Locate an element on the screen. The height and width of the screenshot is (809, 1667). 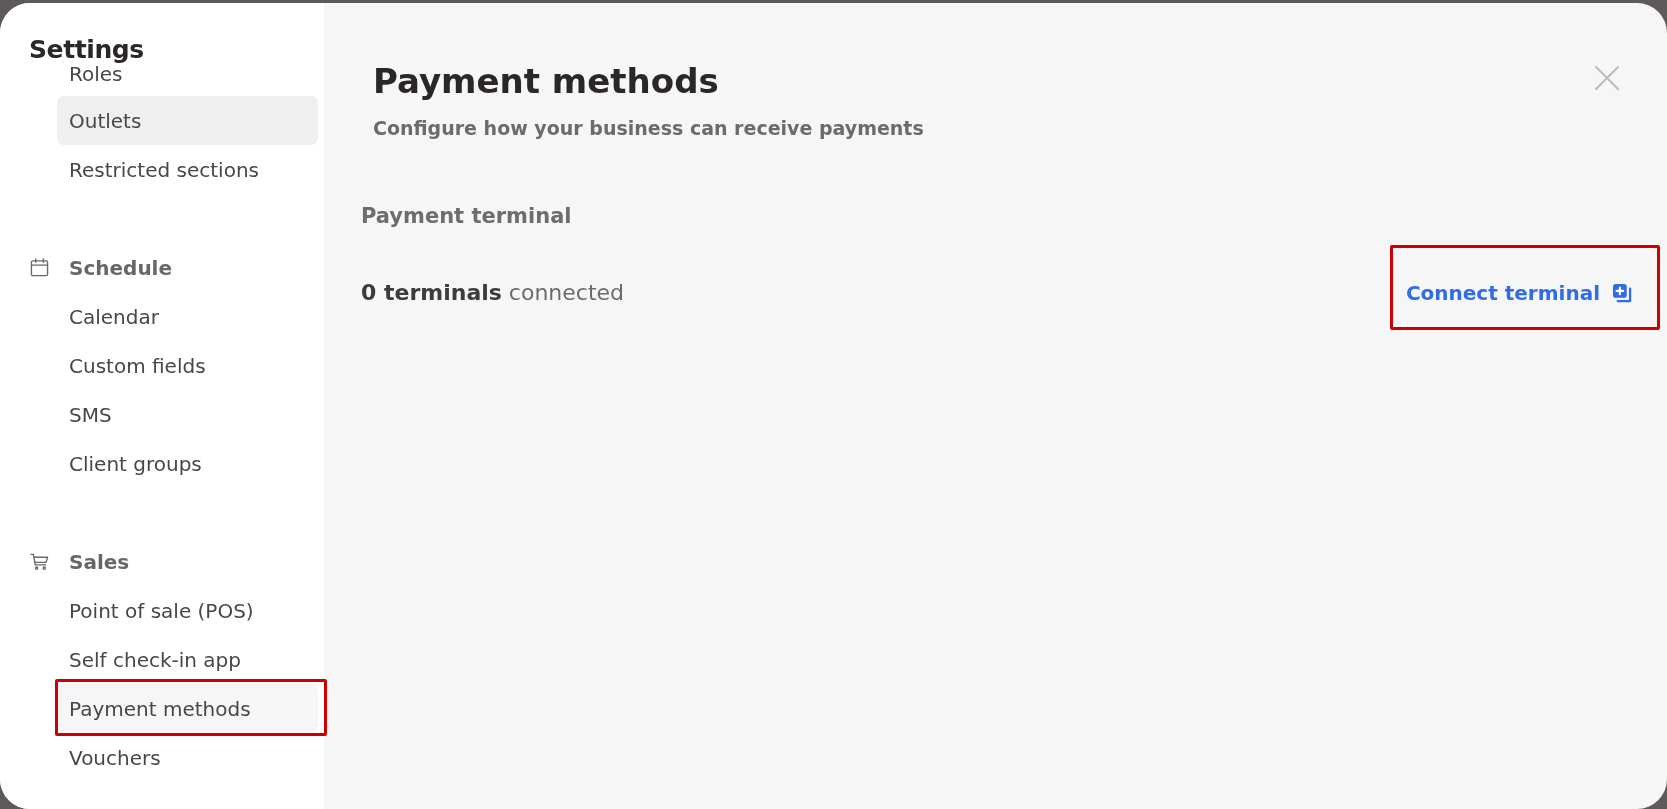
sidebar-item: Payment methods is located at coordinates (187, 708).